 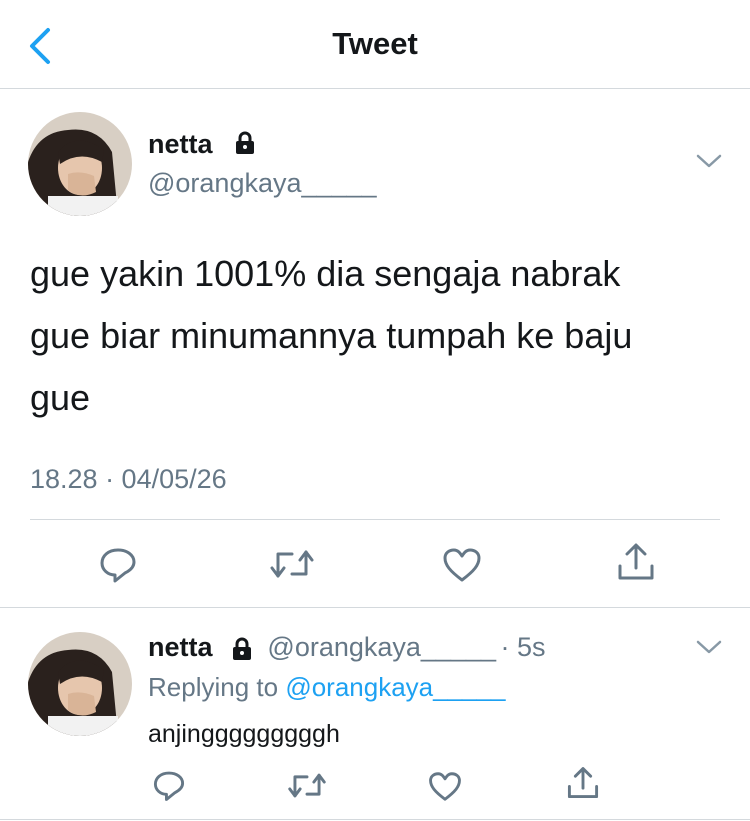 I want to click on reply-more-options-button, so click(x=709, y=649).